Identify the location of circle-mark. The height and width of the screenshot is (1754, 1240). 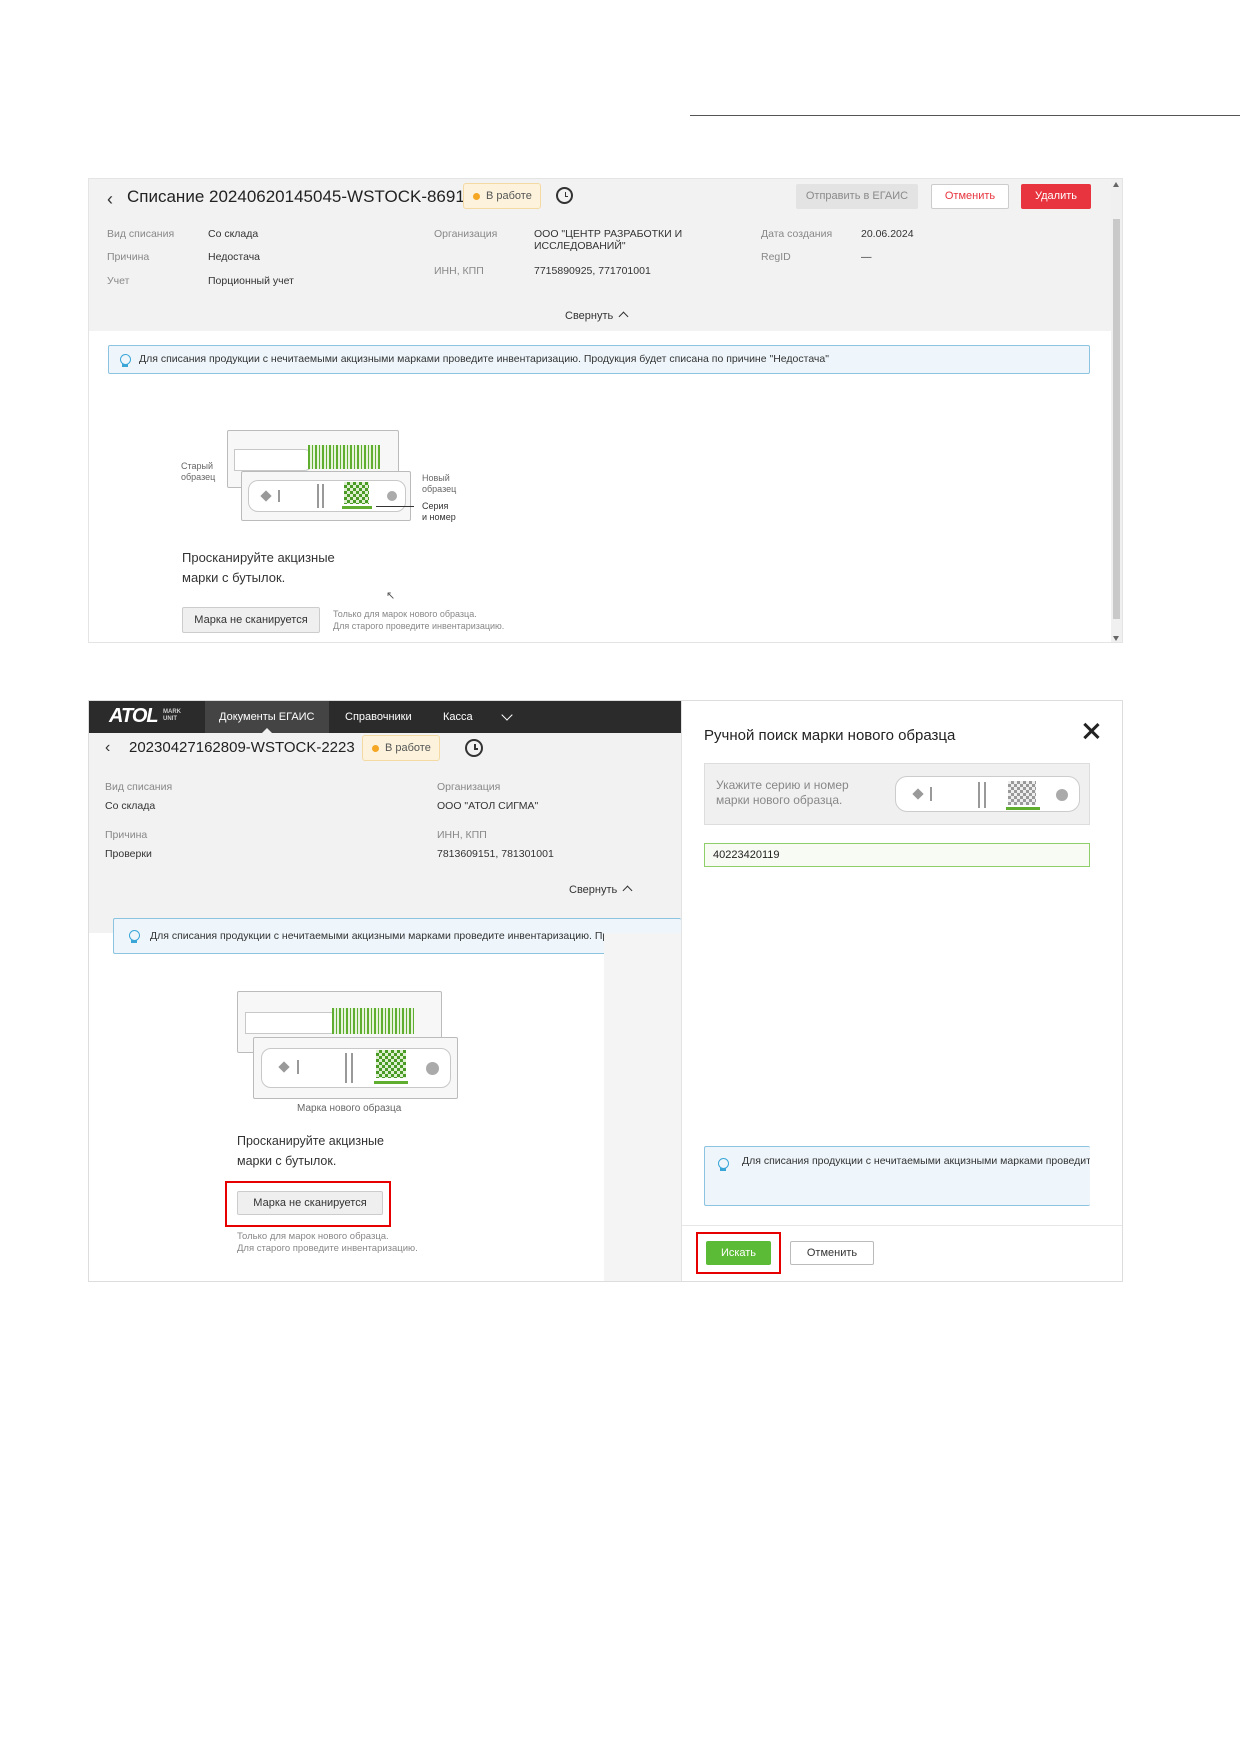
(1062, 795).